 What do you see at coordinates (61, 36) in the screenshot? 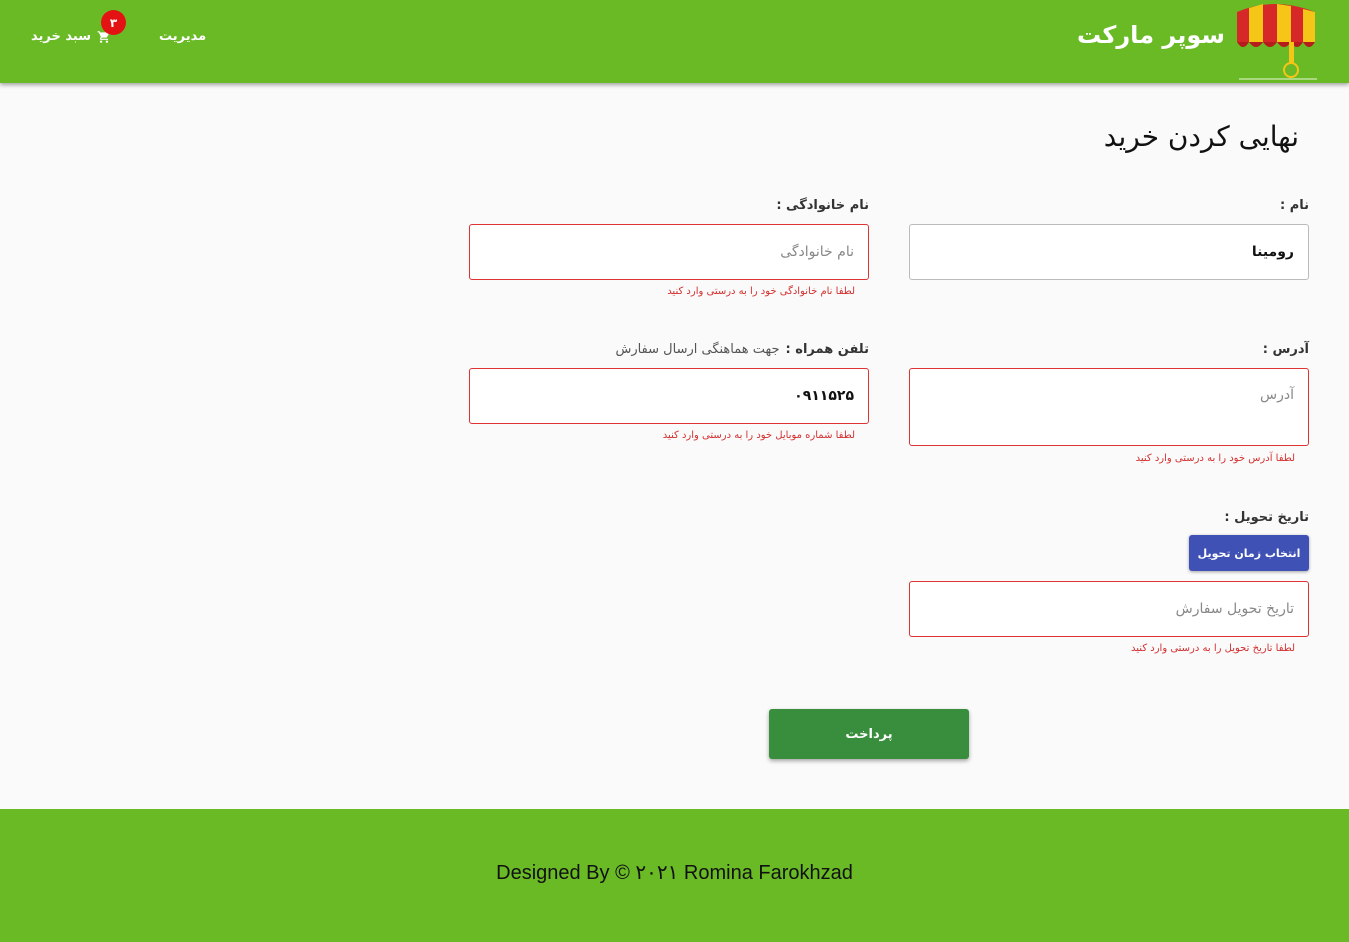
I see `nav-cart-label: سبد خرید` at bounding box center [61, 36].